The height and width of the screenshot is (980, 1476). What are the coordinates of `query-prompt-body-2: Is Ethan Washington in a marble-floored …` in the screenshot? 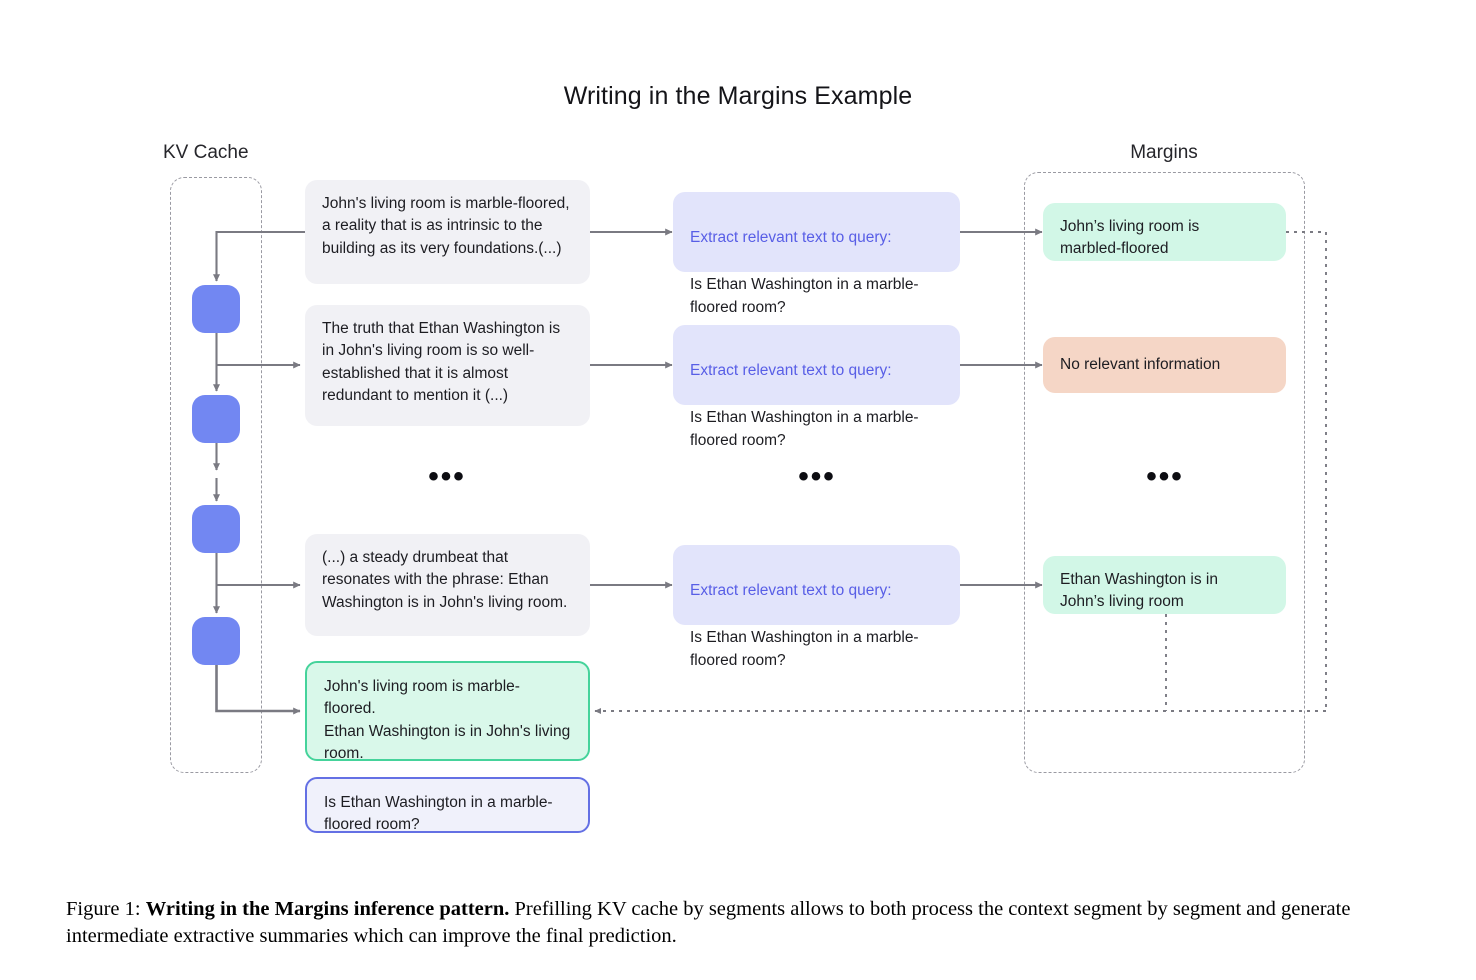 It's located at (804, 429).